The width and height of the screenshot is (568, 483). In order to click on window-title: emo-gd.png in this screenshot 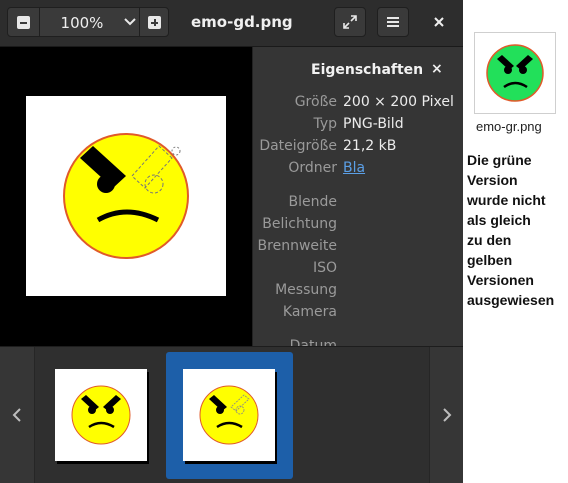, I will do `click(242, 22)`.